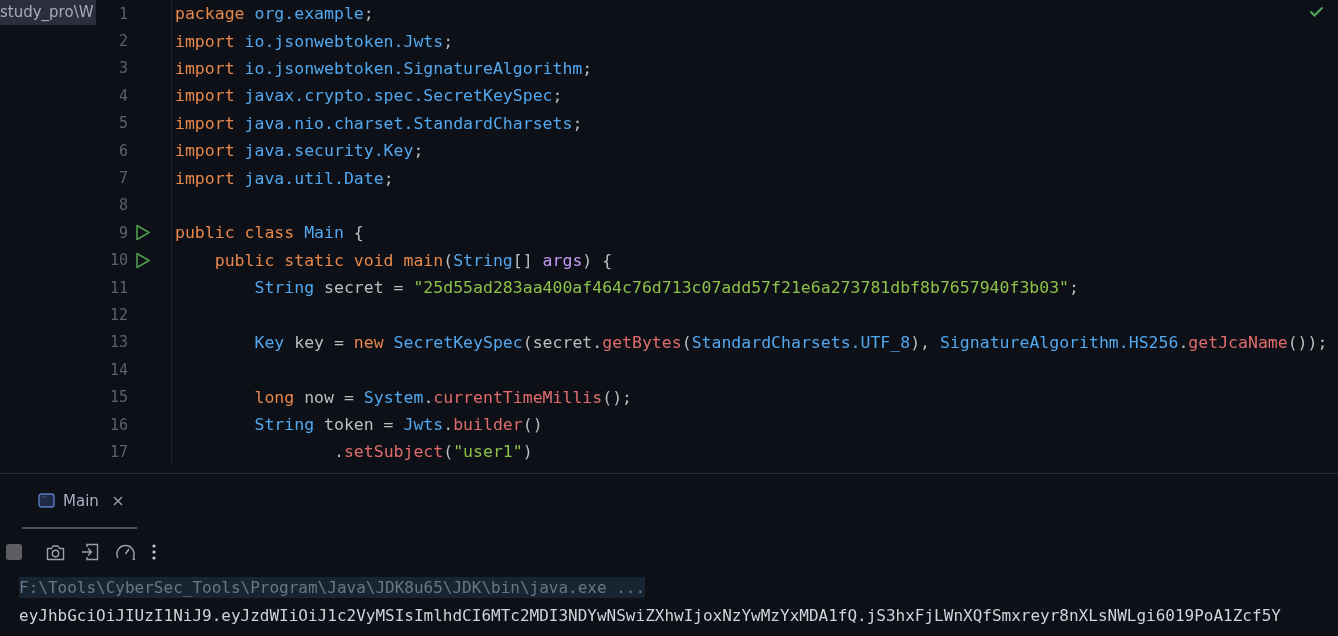 The height and width of the screenshot is (636, 1338). Describe the element at coordinates (284, 178) in the screenshot. I see `code-line: import java.util.Date;` at that location.